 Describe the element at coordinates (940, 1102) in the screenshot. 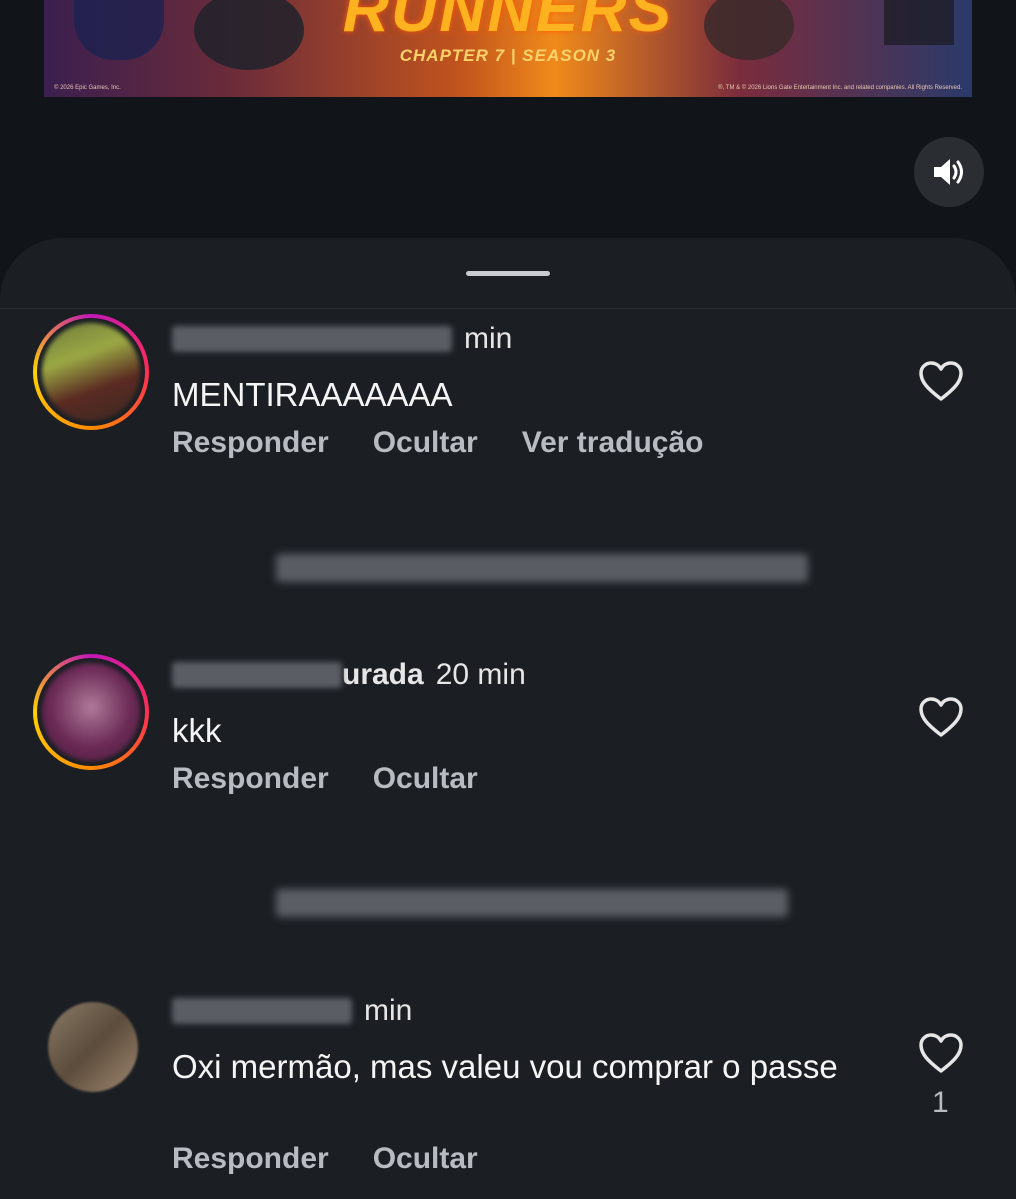

I see `like-count: 1` at that location.